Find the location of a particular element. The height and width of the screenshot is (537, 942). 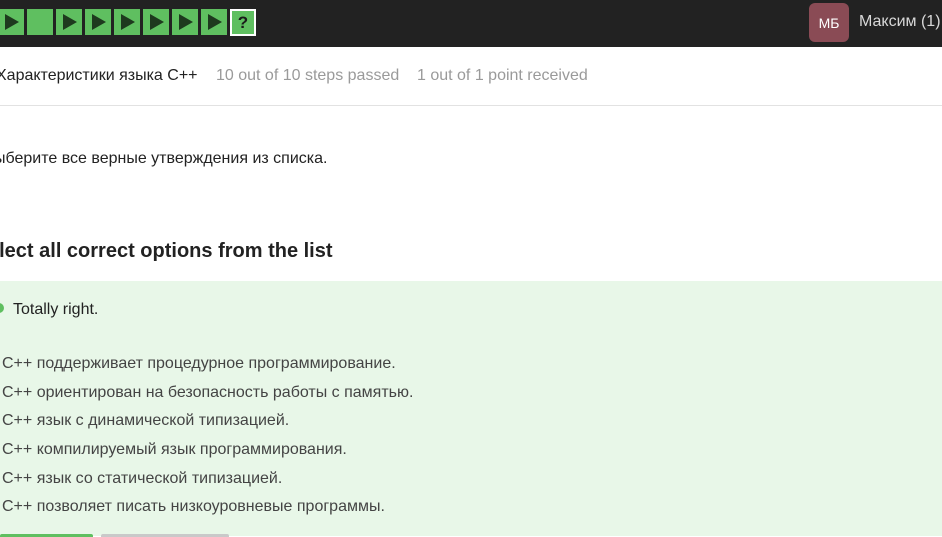

option-5: C++ язык со статической типизацией. is located at coordinates (142, 479).